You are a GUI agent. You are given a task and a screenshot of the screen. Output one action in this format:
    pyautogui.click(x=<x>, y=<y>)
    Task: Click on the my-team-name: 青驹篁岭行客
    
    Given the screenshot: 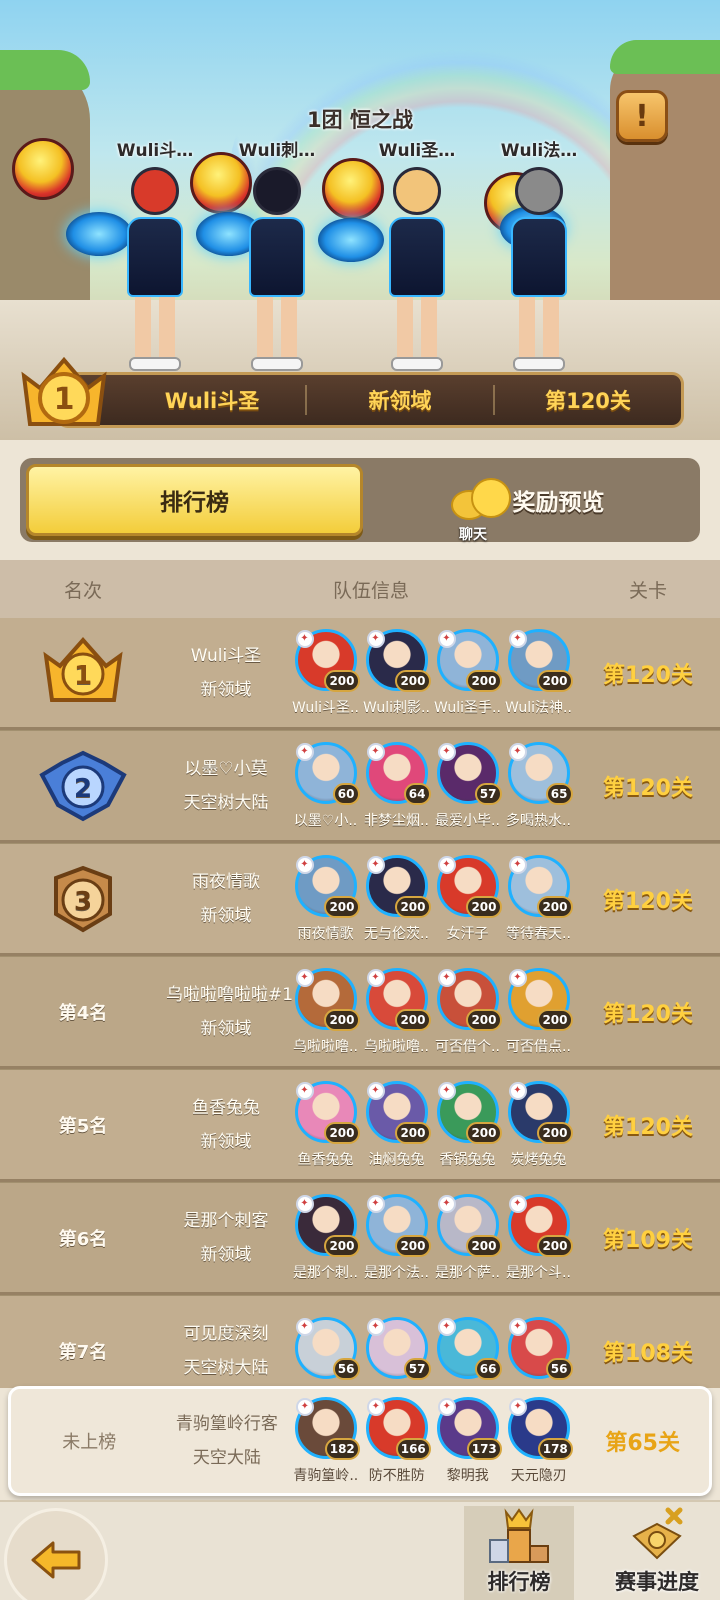 What is the action you would take?
    pyautogui.click(x=226, y=1424)
    